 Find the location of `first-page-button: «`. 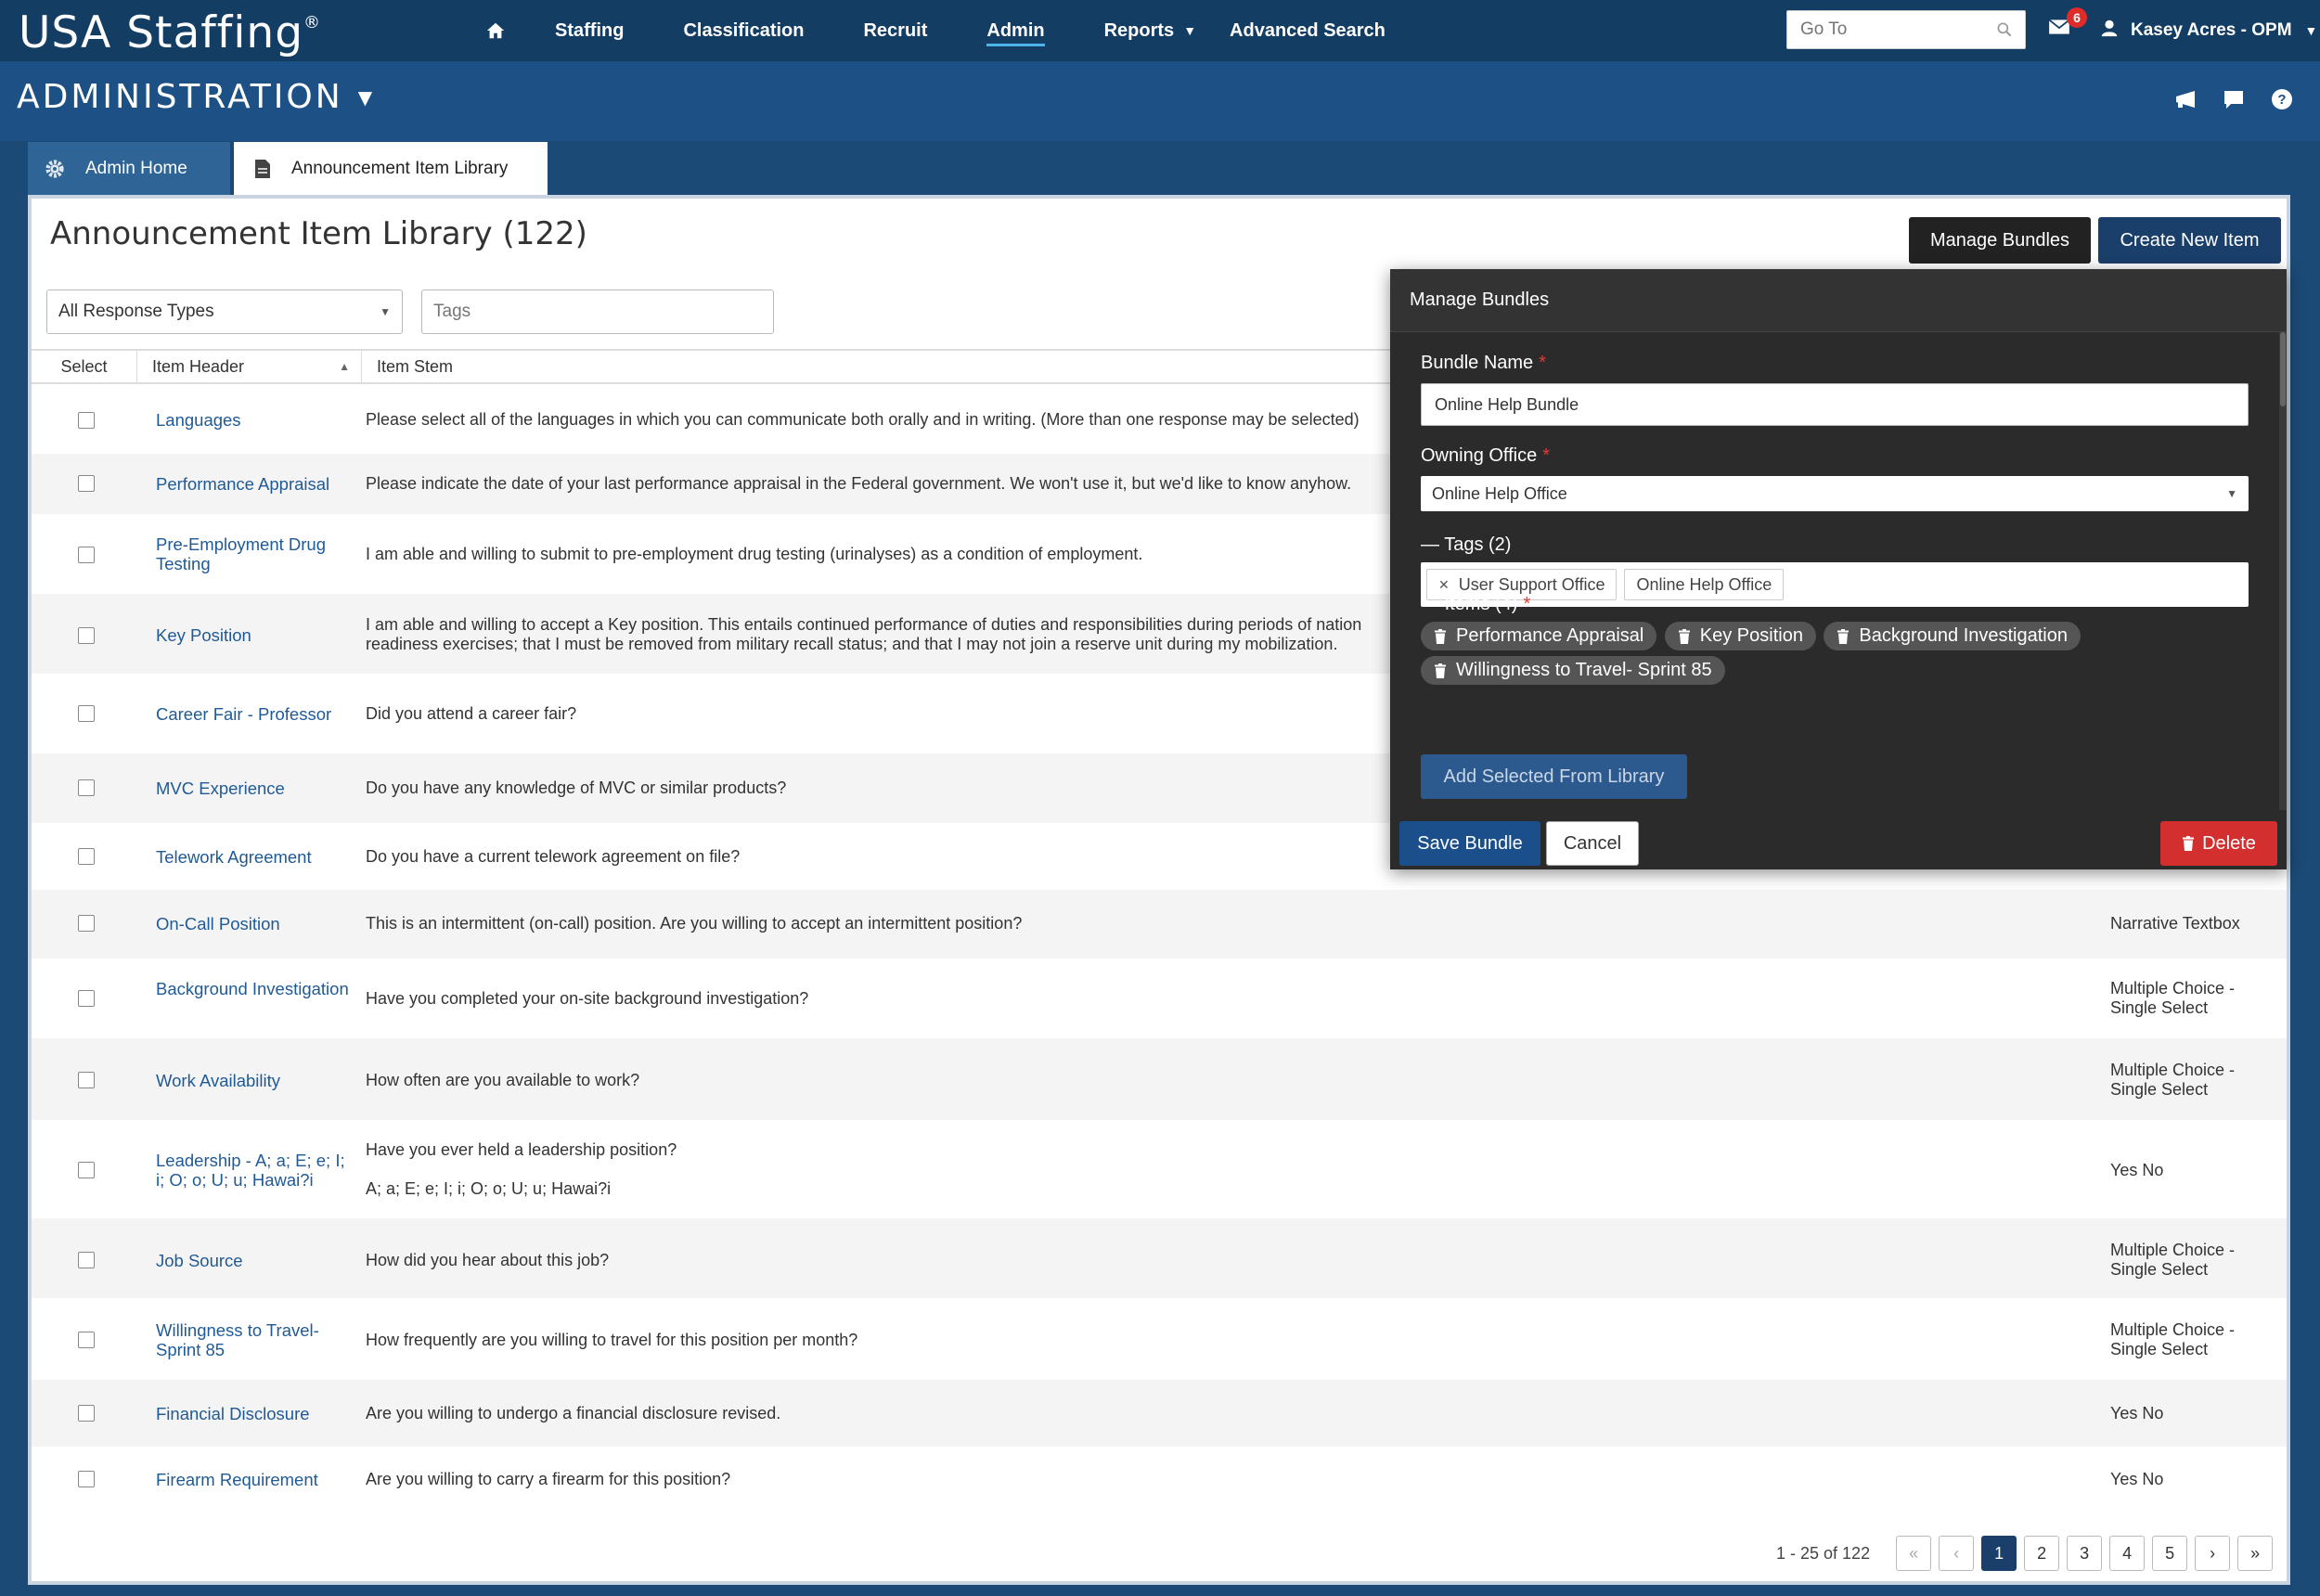

first-page-button: « is located at coordinates (1914, 1554).